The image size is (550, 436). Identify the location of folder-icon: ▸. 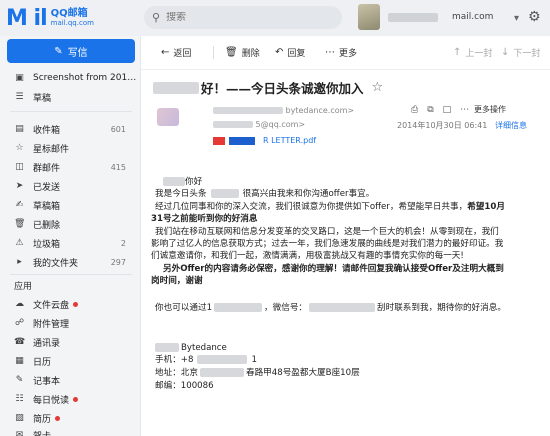
(19, 262).